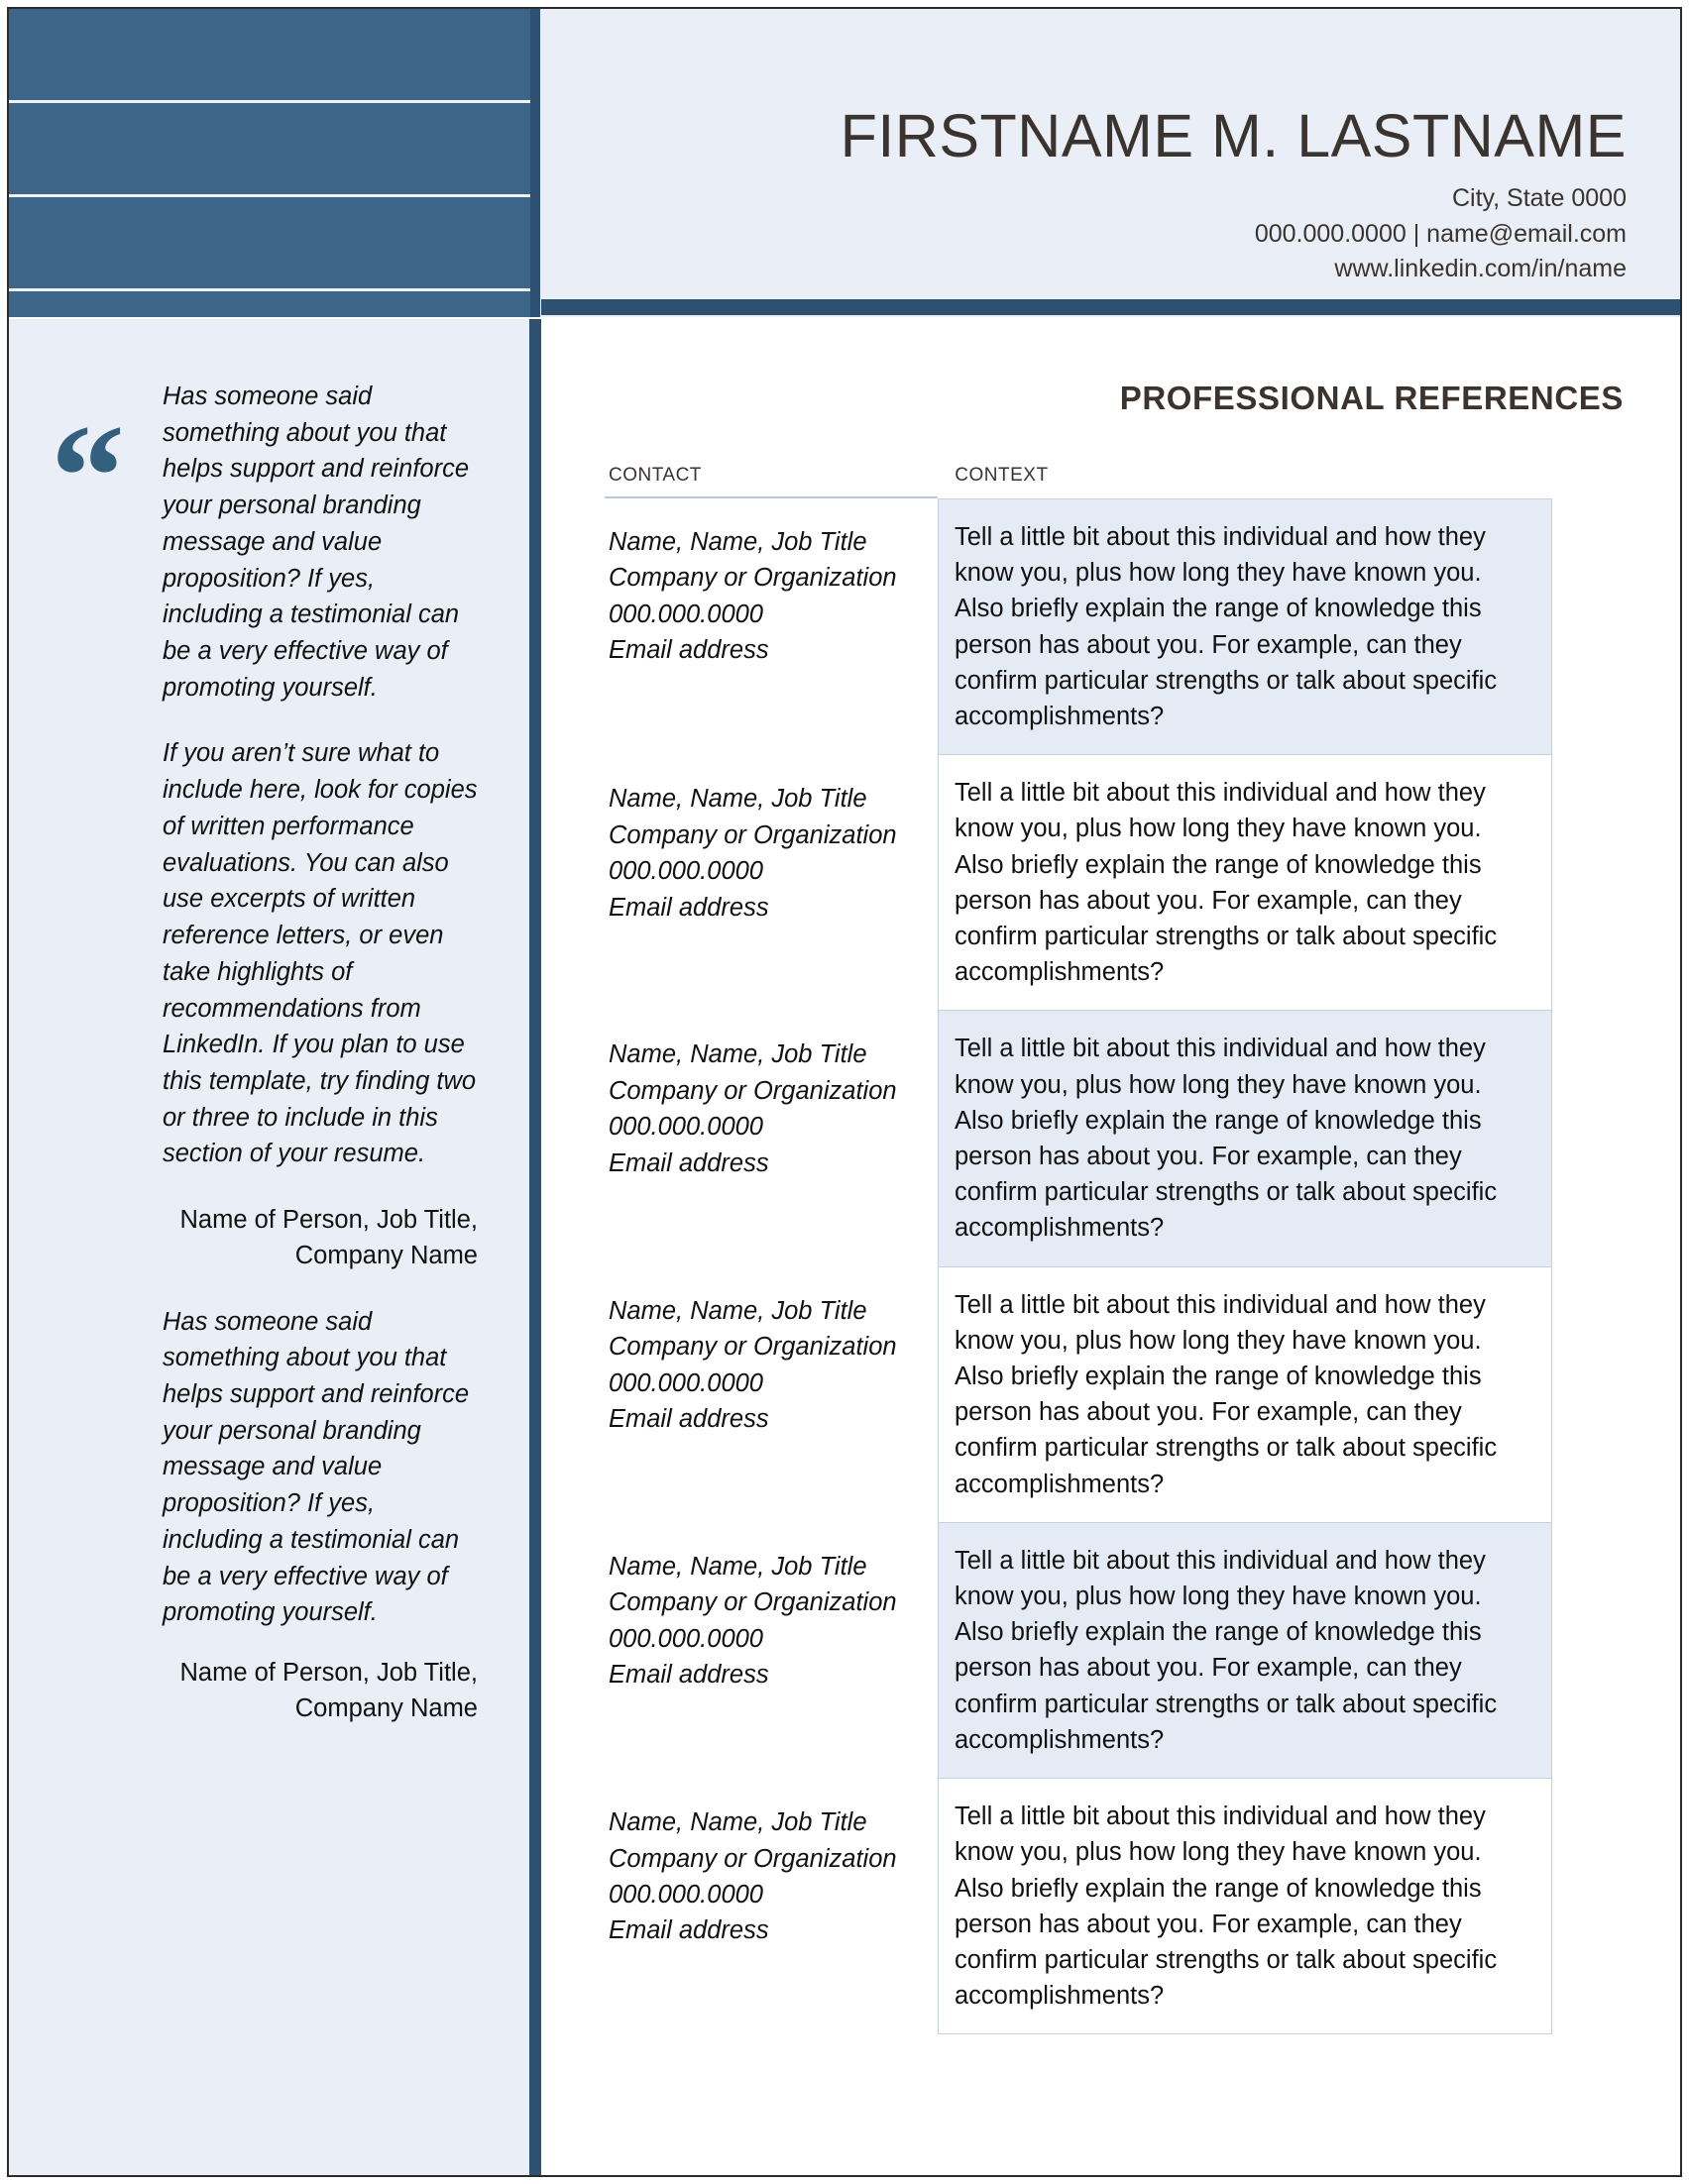 The width and height of the screenshot is (1689, 2184). I want to click on sidebar-divider, so click(535, 1247).